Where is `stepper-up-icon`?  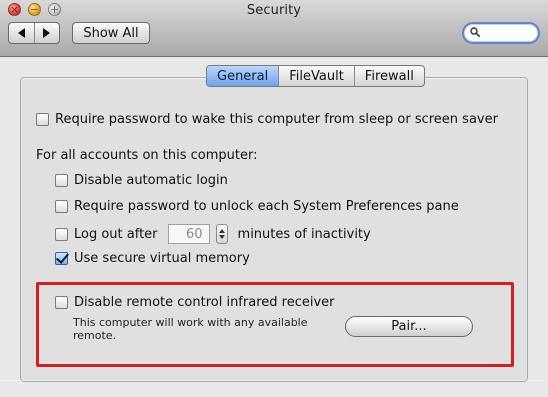
stepper-up-icon is located at coordinates (221, 231).